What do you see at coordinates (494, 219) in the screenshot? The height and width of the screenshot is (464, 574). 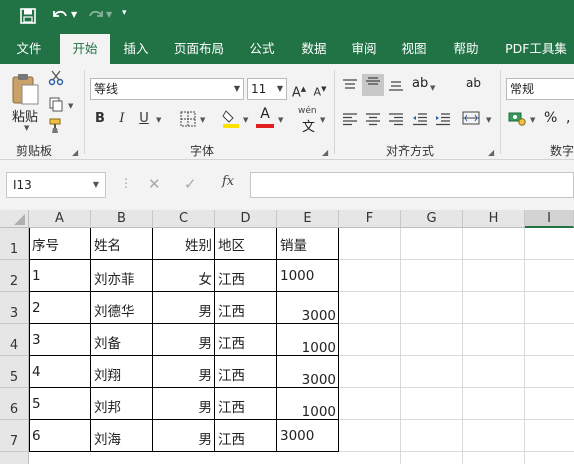 I see `column-header-h: H` at bounding box center [494, 219].